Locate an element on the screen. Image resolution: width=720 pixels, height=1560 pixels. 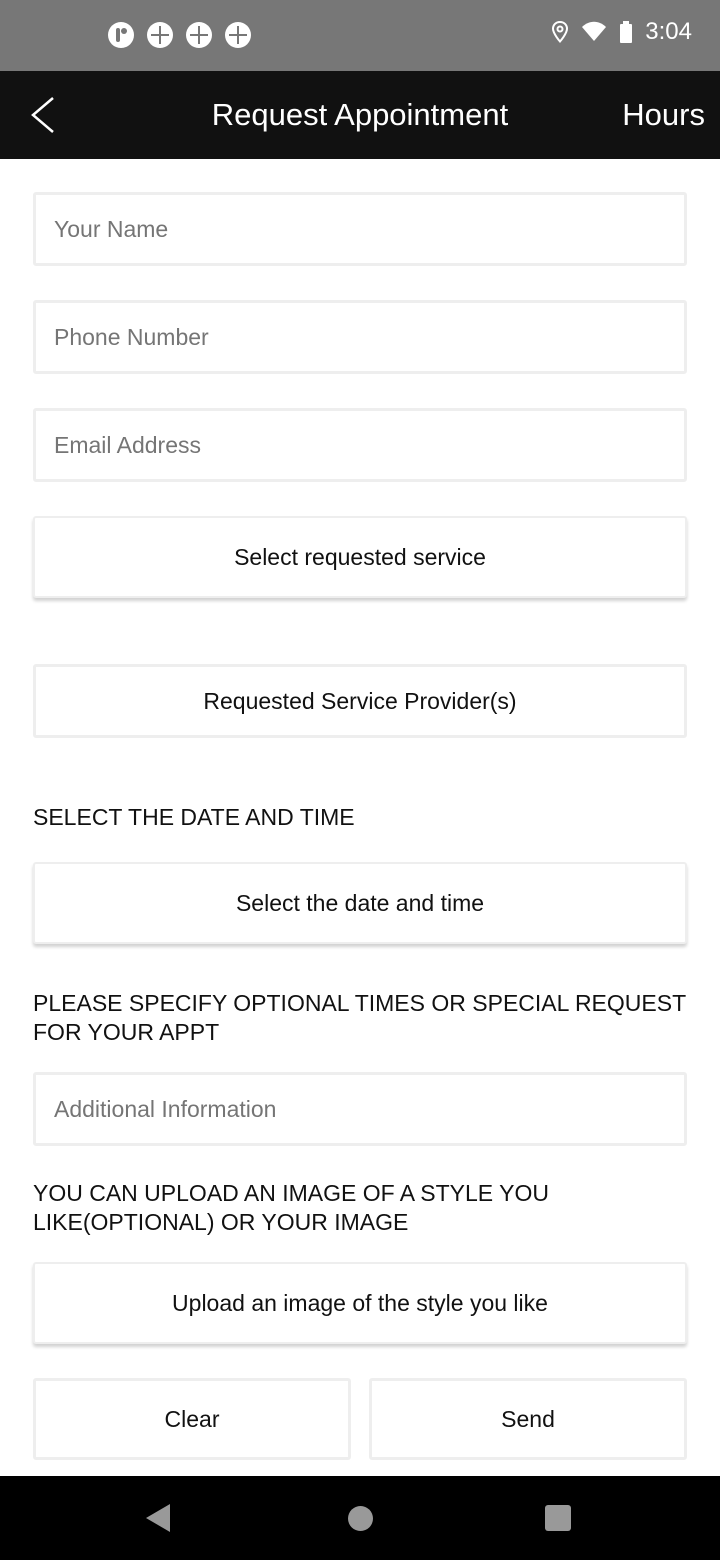
status-bar: 3:04 is located at coordinates (360, 35).